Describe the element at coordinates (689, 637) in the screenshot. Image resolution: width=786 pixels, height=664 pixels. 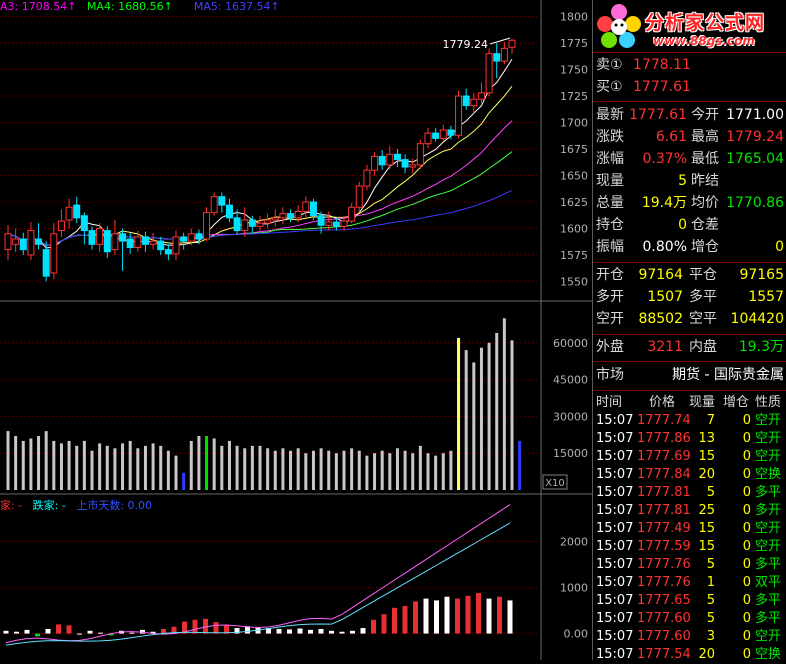
I see `trade-row: 15:07 1777.60 3 0 空开` at that location.